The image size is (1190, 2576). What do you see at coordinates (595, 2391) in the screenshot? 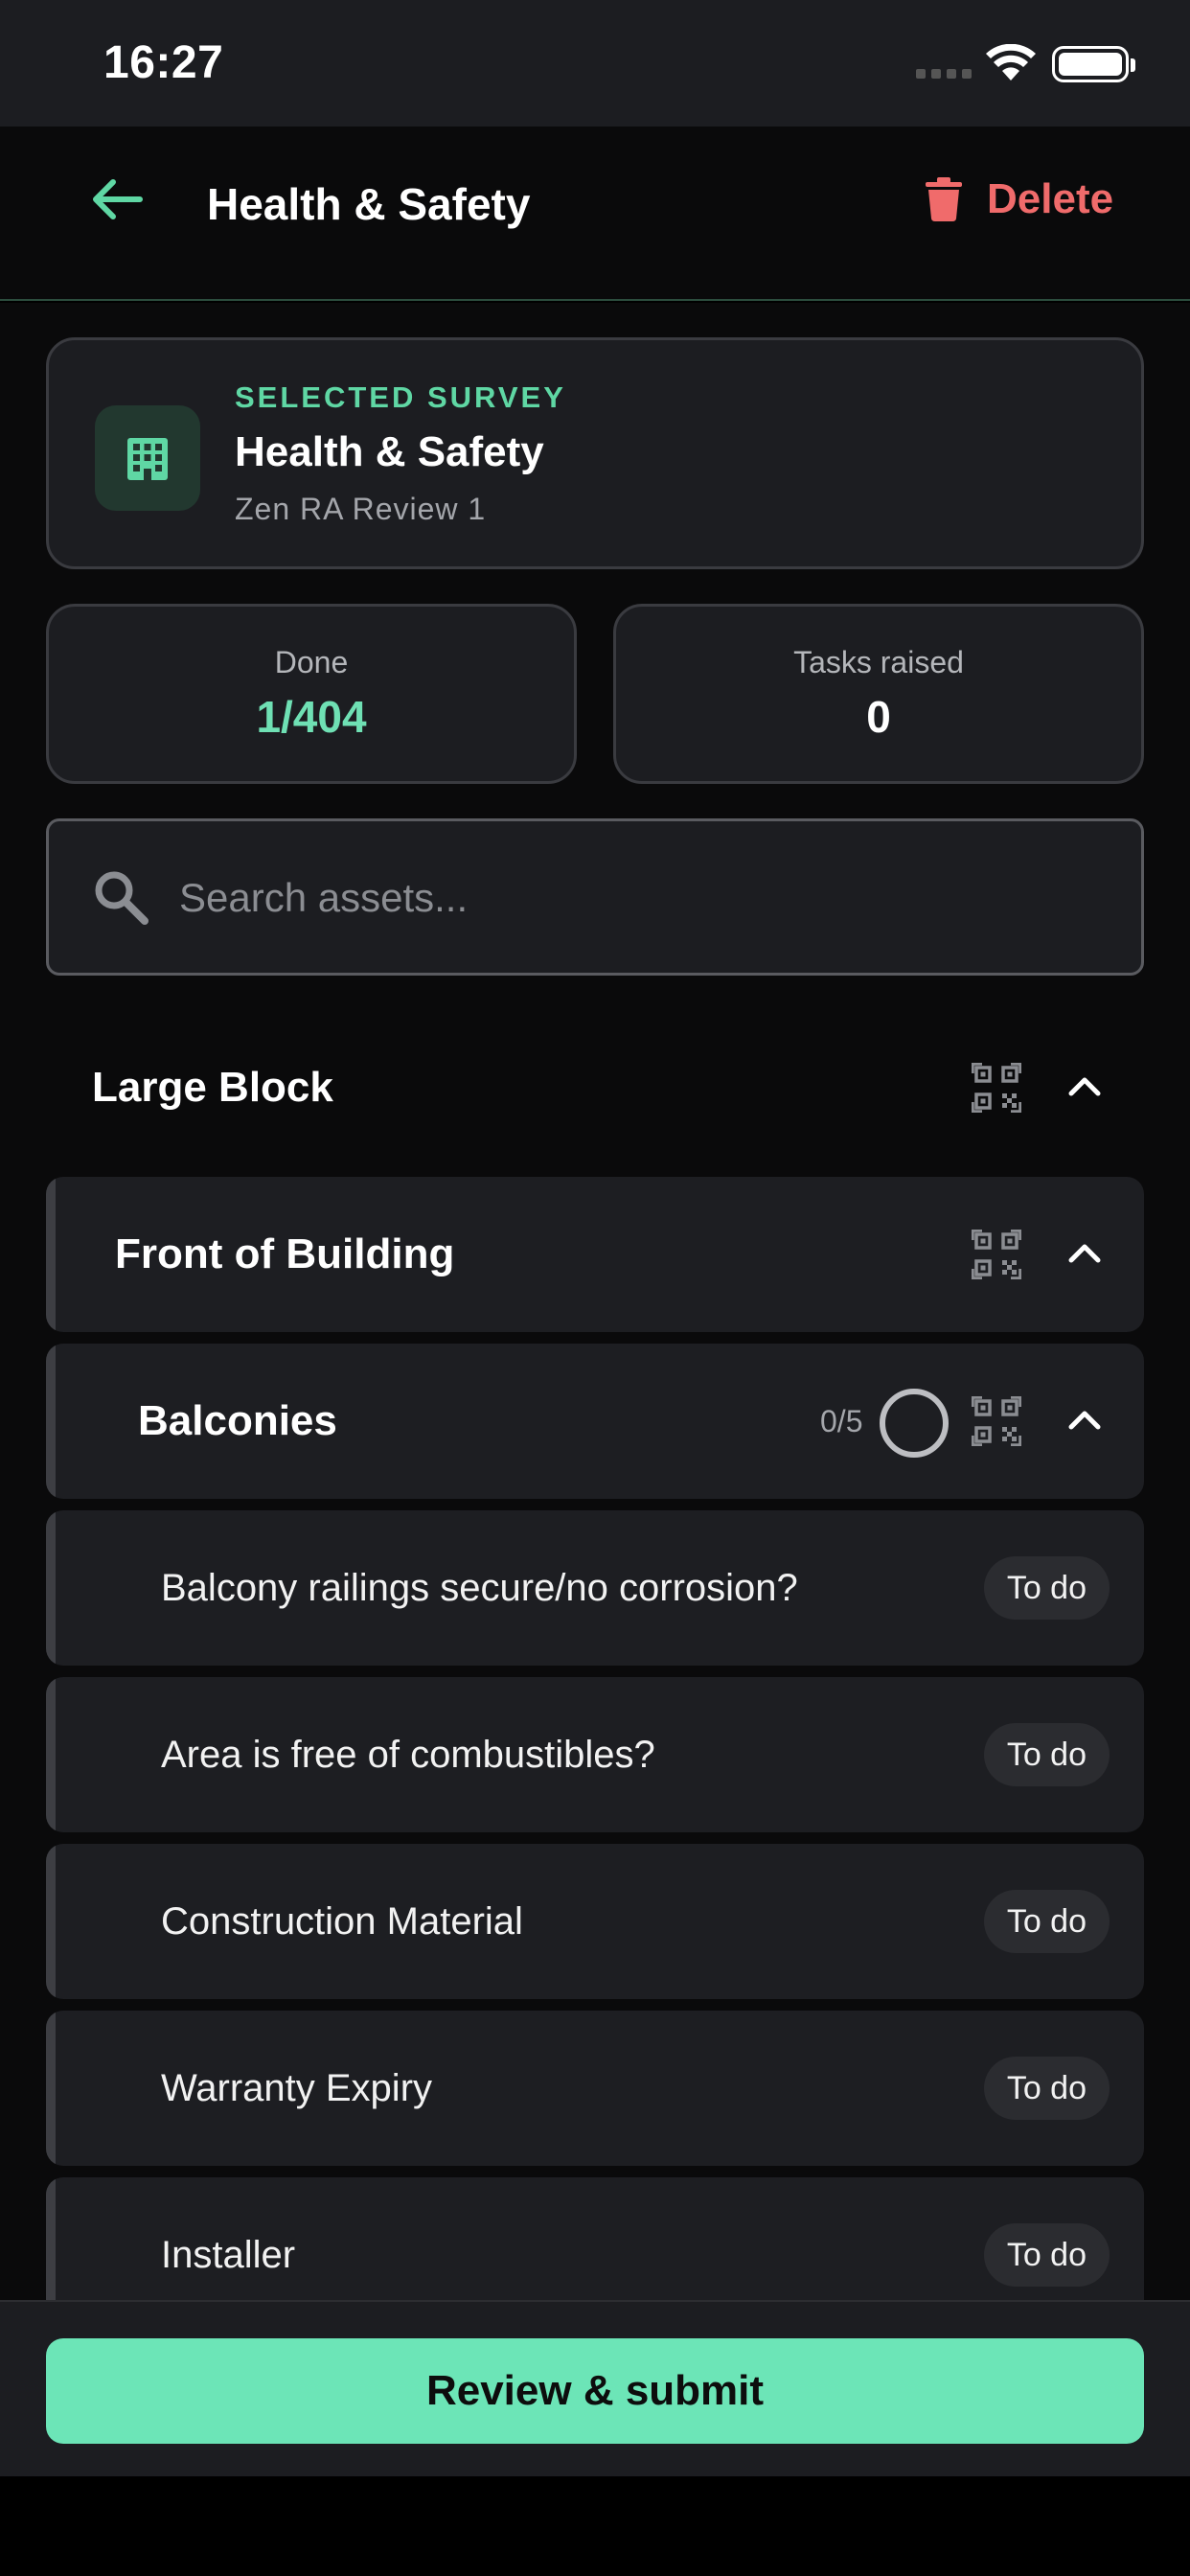
I see `review-submit-button: Review & submit` at bounding box center [595, 2391].